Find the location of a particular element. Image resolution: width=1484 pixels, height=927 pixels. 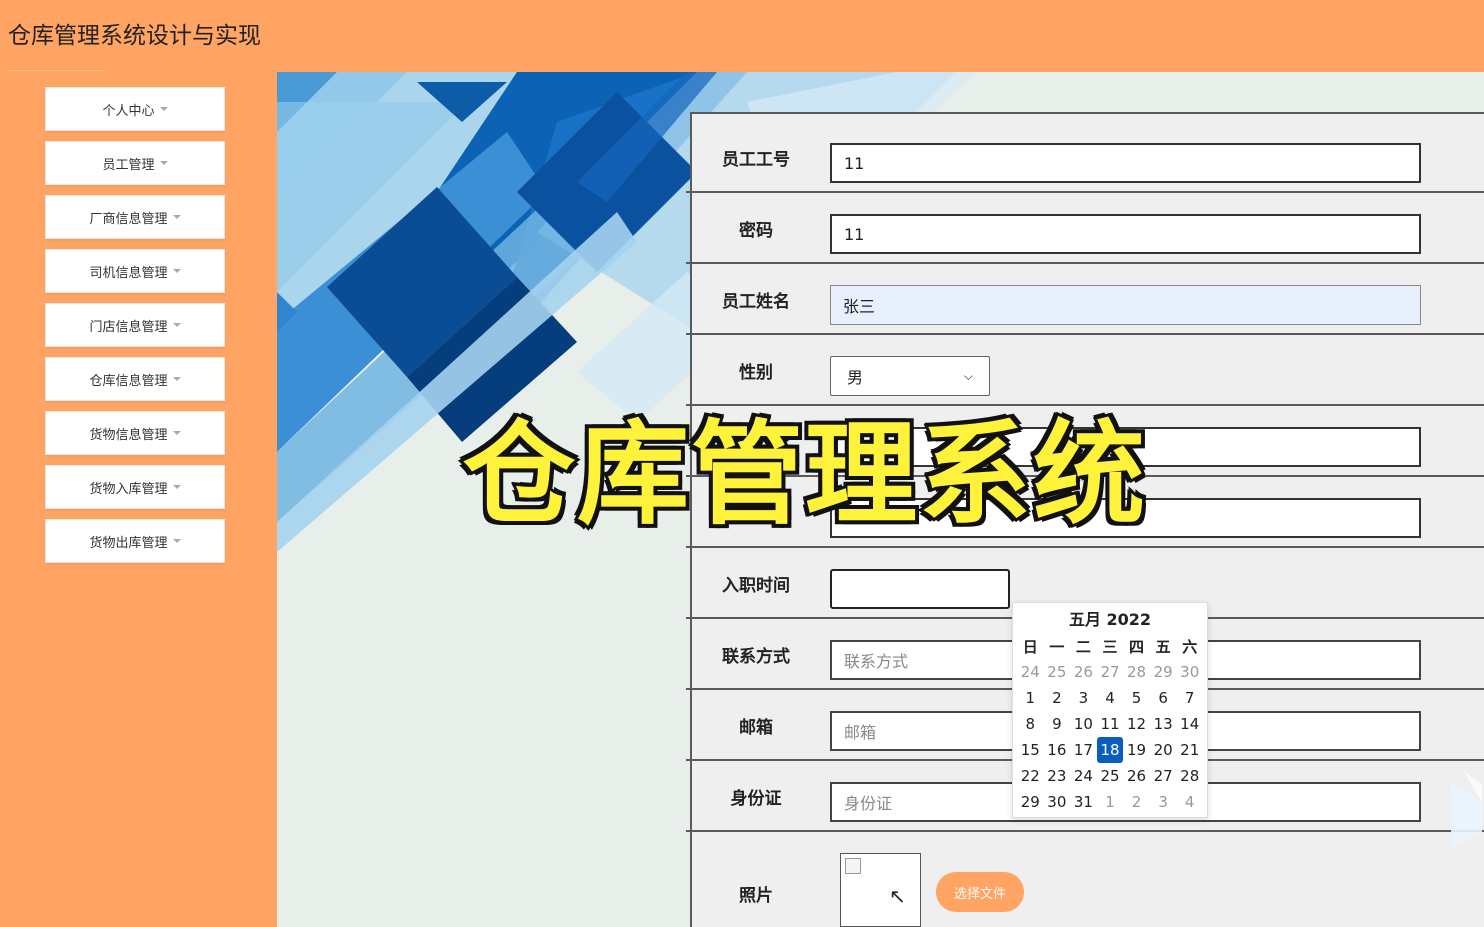

calendar-weekday: 一 is located at coordinates (1057, 646).